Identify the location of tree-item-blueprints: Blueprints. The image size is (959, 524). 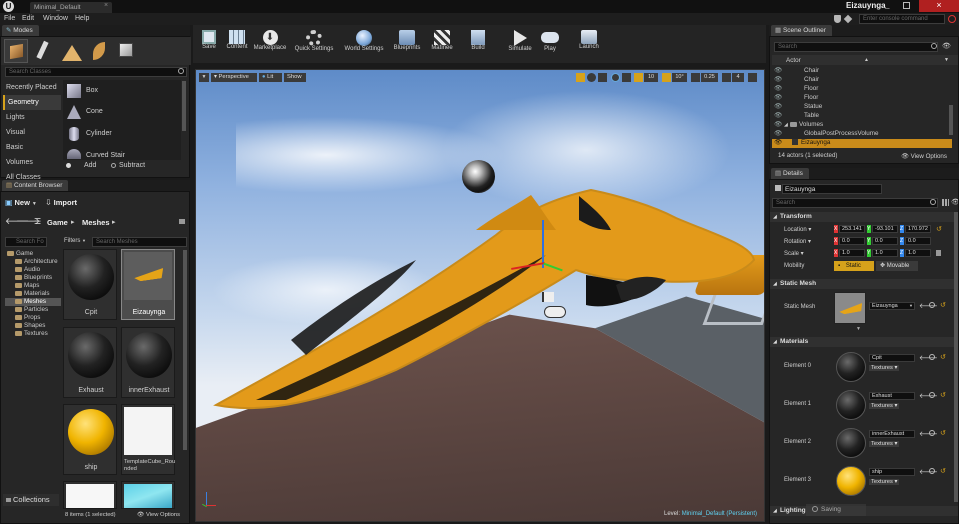
(33, 278).